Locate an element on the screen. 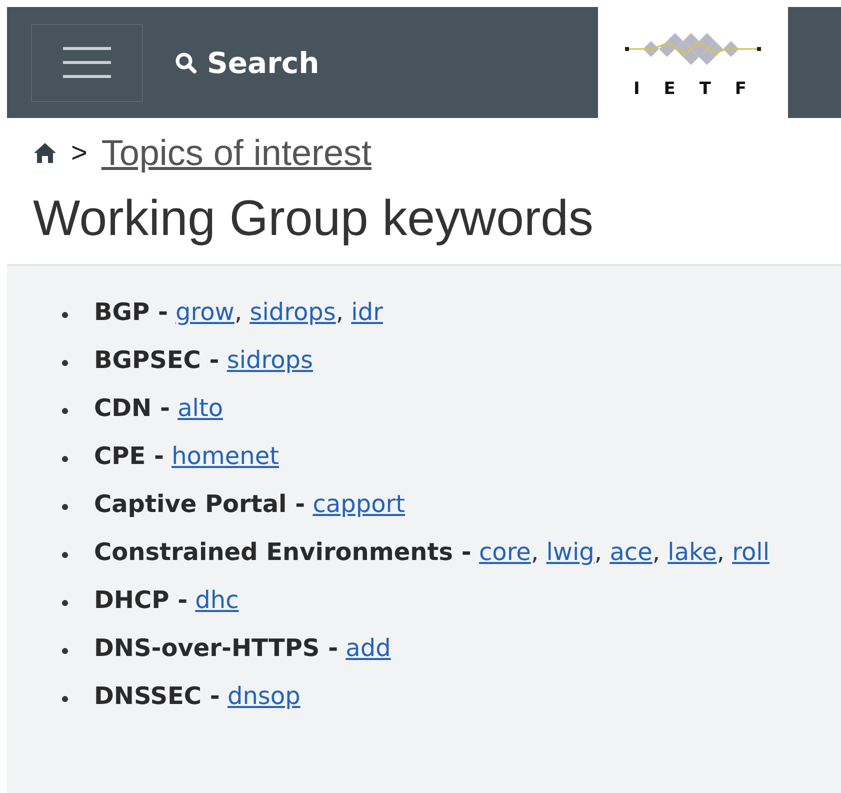 The width and height of the screenshot is (841, 793). search-icon is located at coordinates (186, 63).